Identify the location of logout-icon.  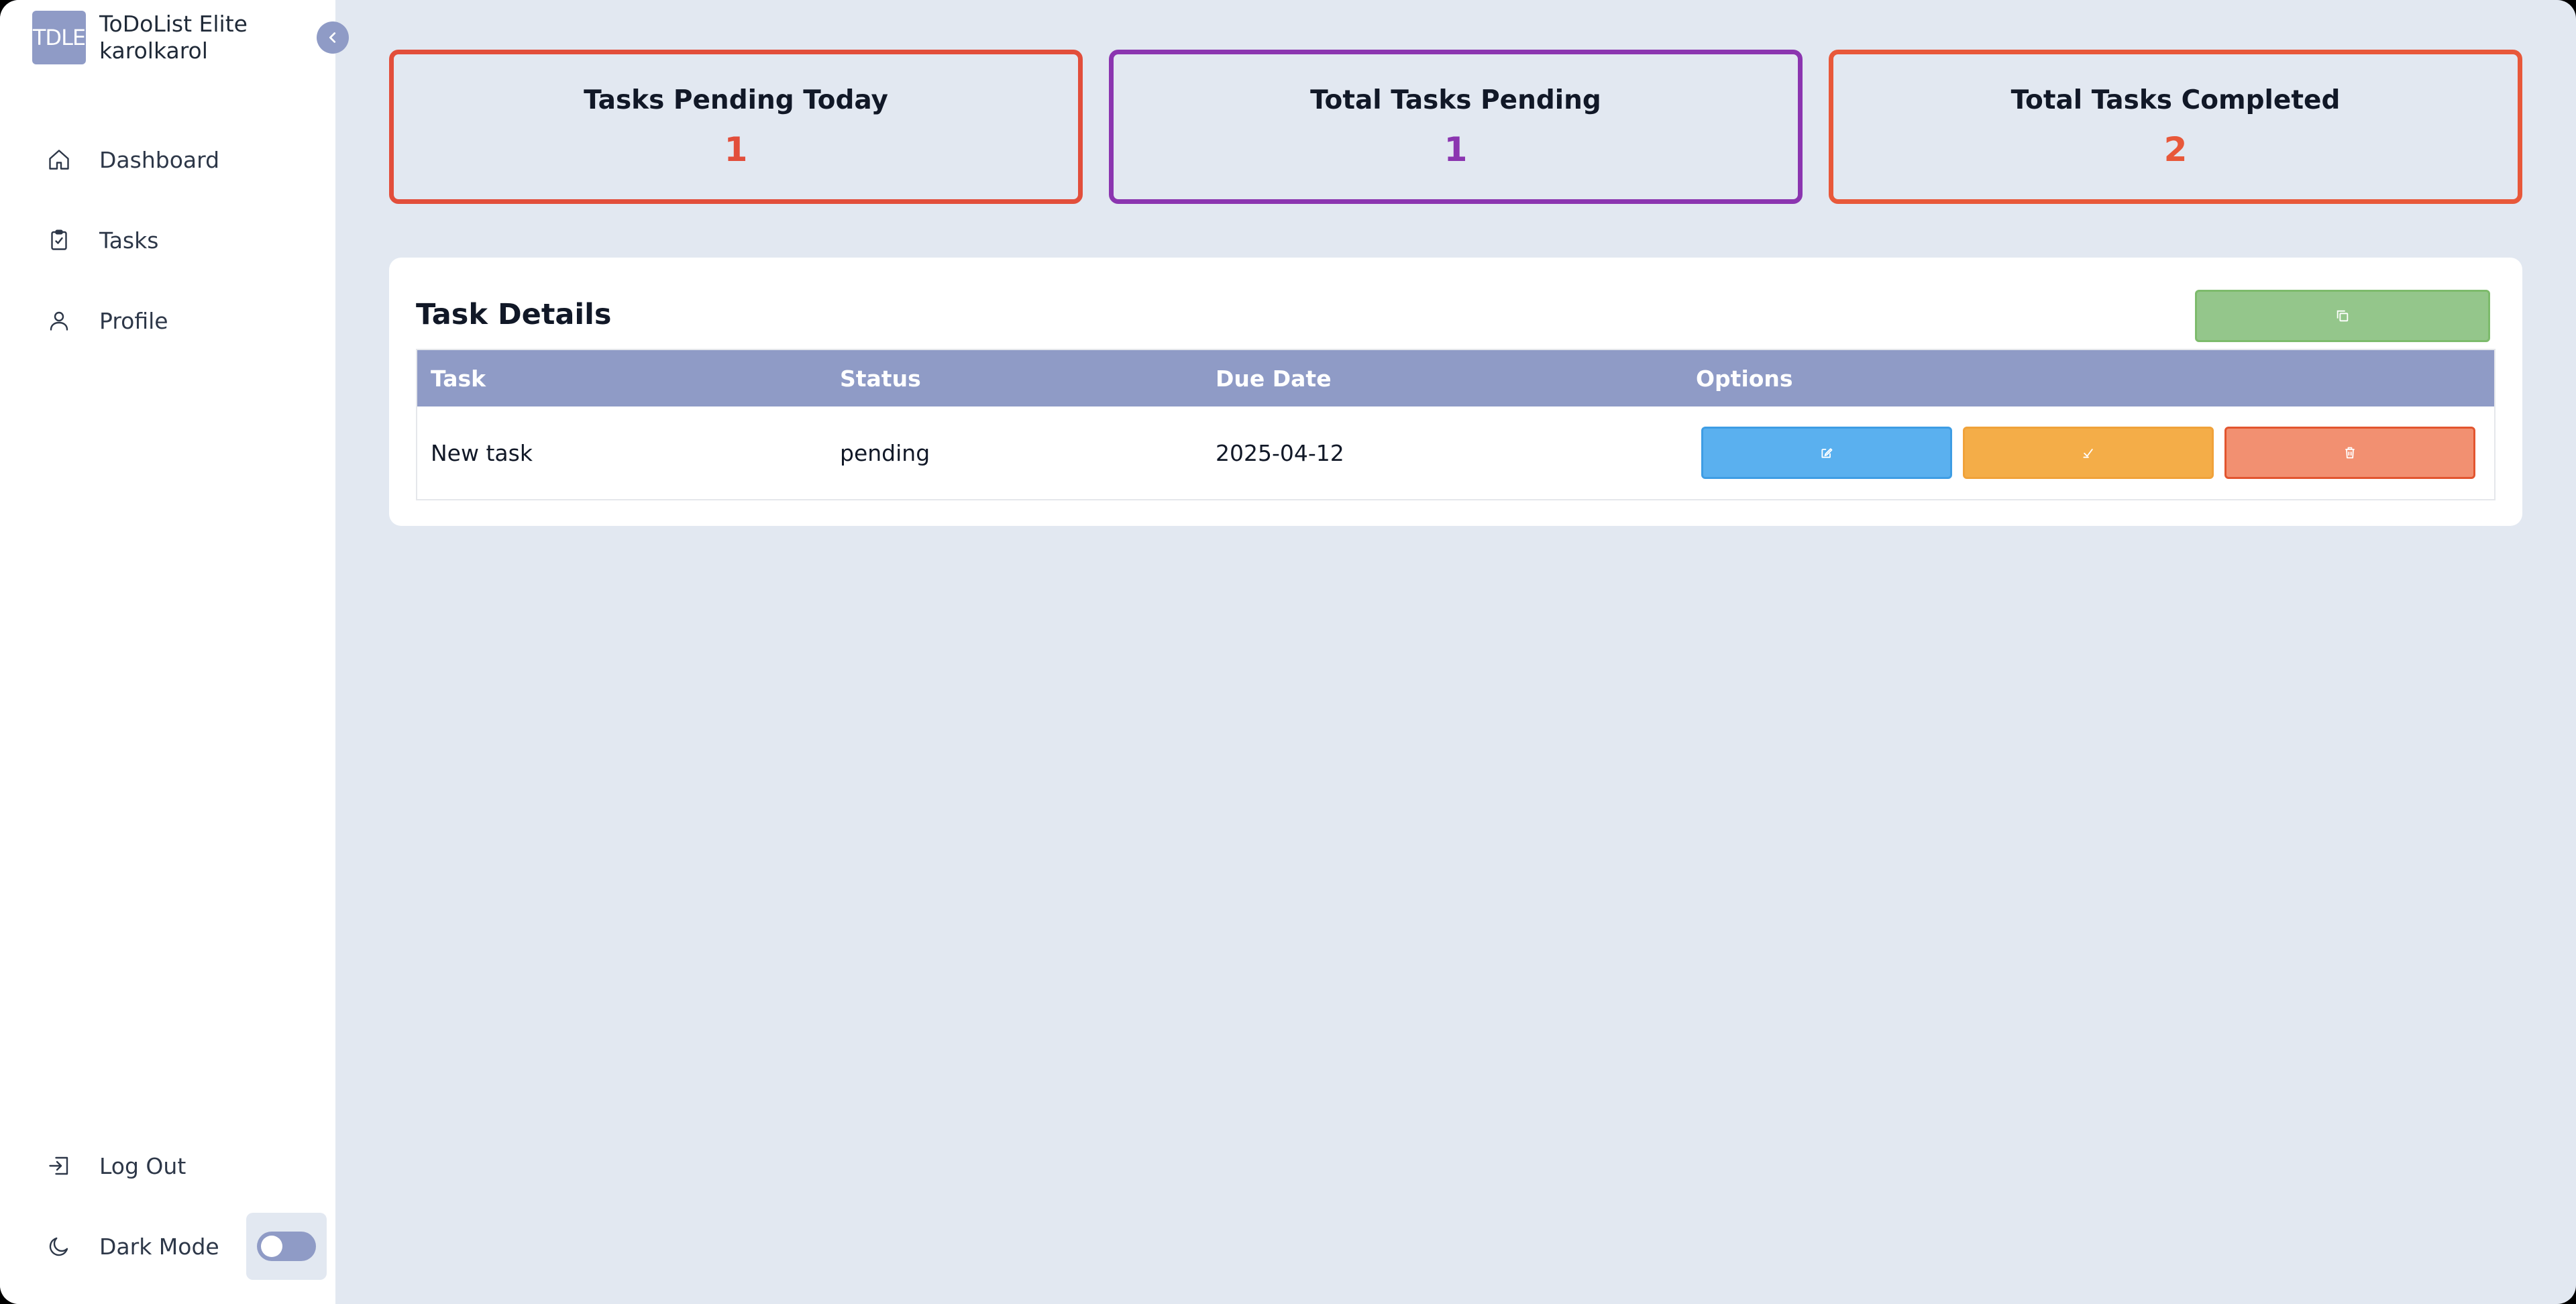
(59, 1166).